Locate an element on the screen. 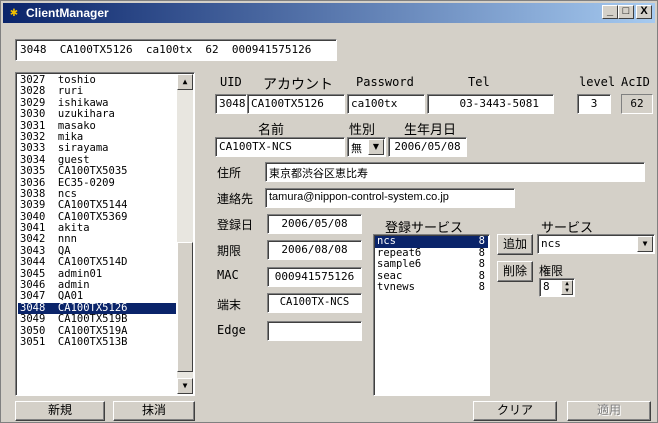 This screenshot has width=658, height=423. mac-field: 000941575126 is located at coordinates (314, 277).